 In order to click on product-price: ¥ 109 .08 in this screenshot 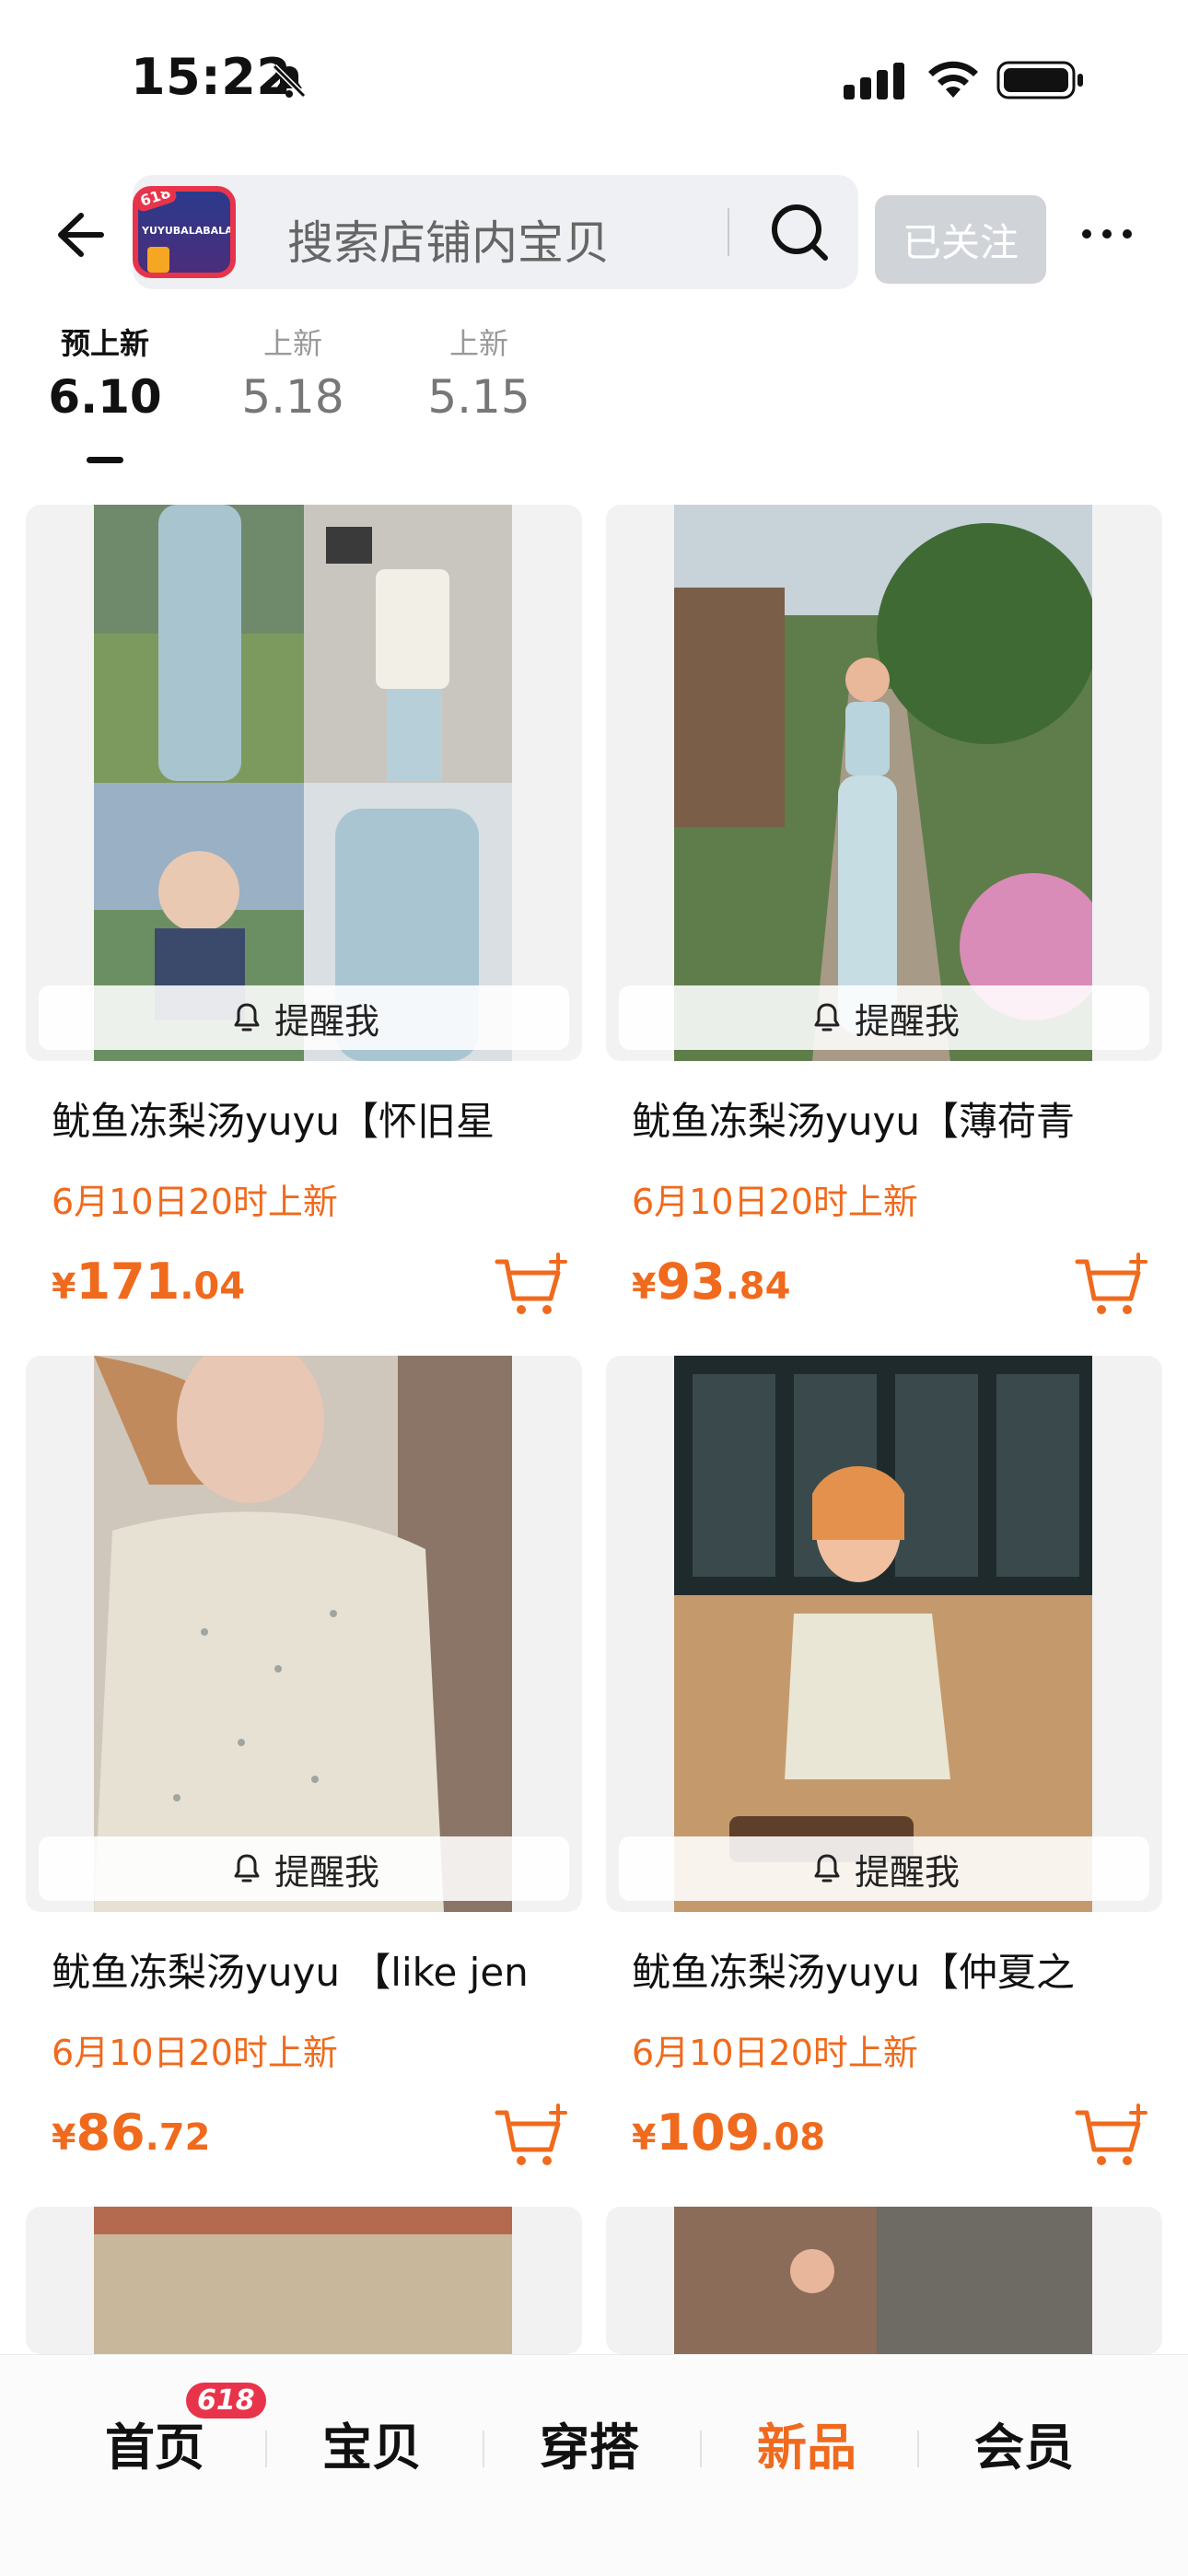, I will do `click(728, 2133)`.